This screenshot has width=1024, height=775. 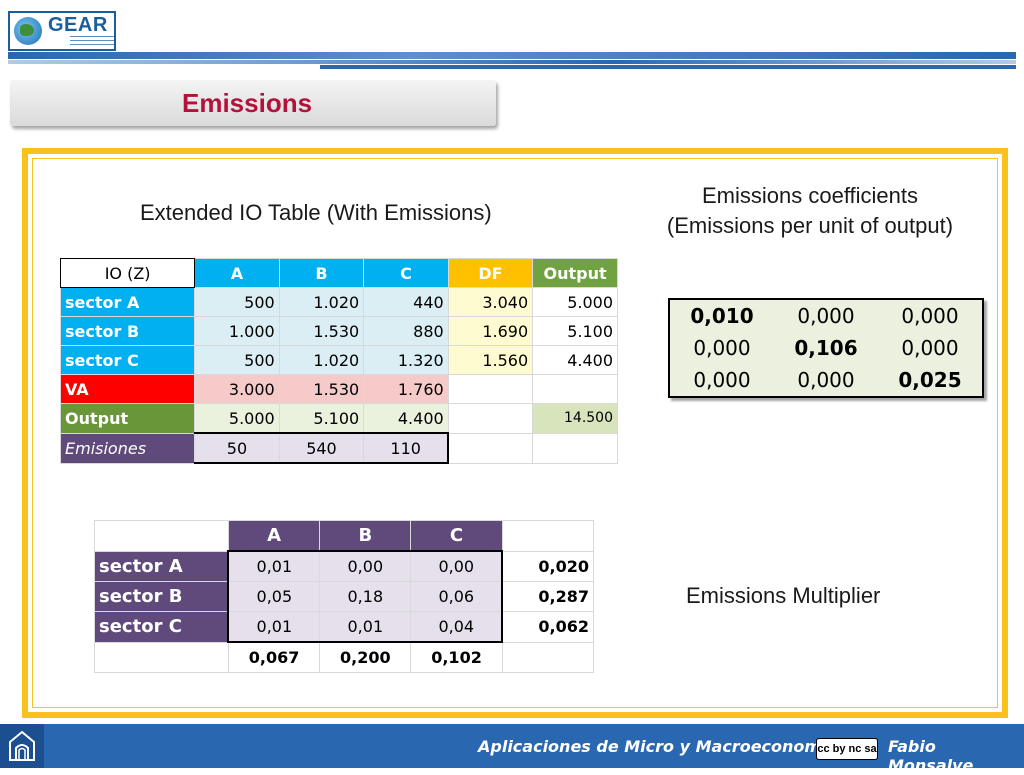 I want to click on io-header-cell: IO (Z), so click(x=127, y=273).